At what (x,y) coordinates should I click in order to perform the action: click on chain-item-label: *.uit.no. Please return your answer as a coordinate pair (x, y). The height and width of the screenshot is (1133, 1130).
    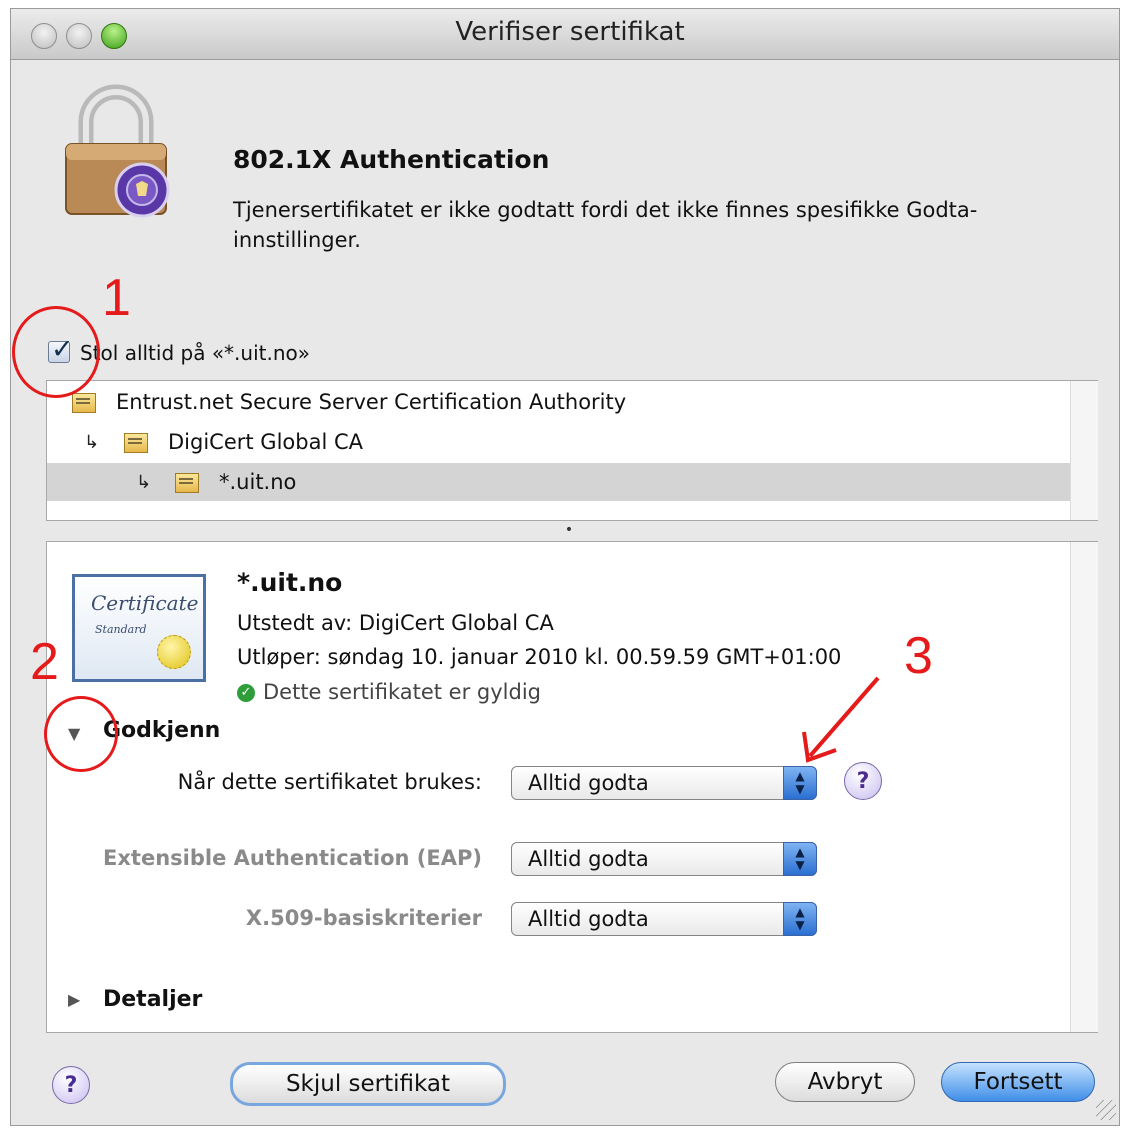
    Looking at the image, I should click on (258, 482).